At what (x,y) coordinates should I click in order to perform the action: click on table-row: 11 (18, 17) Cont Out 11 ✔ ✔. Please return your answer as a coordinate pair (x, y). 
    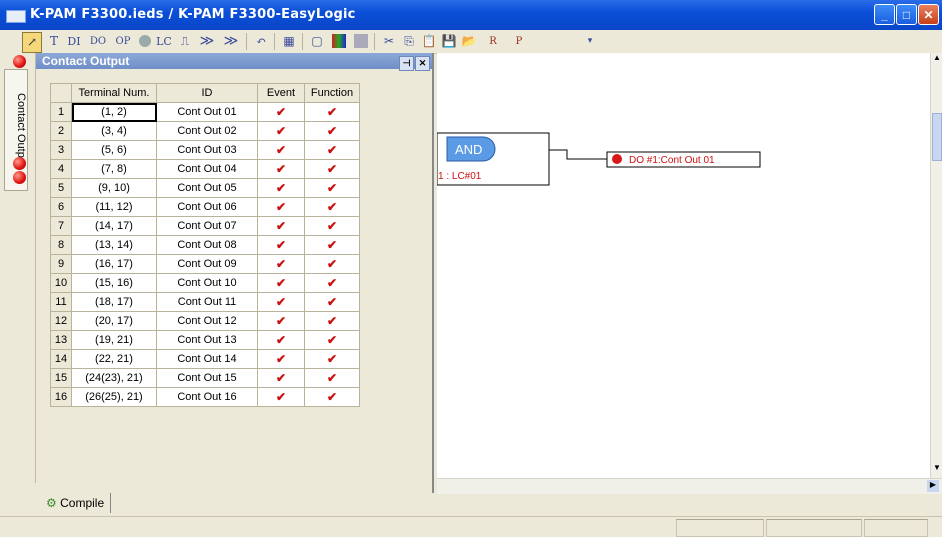
    Looking at the image, I should click on (205, 302).